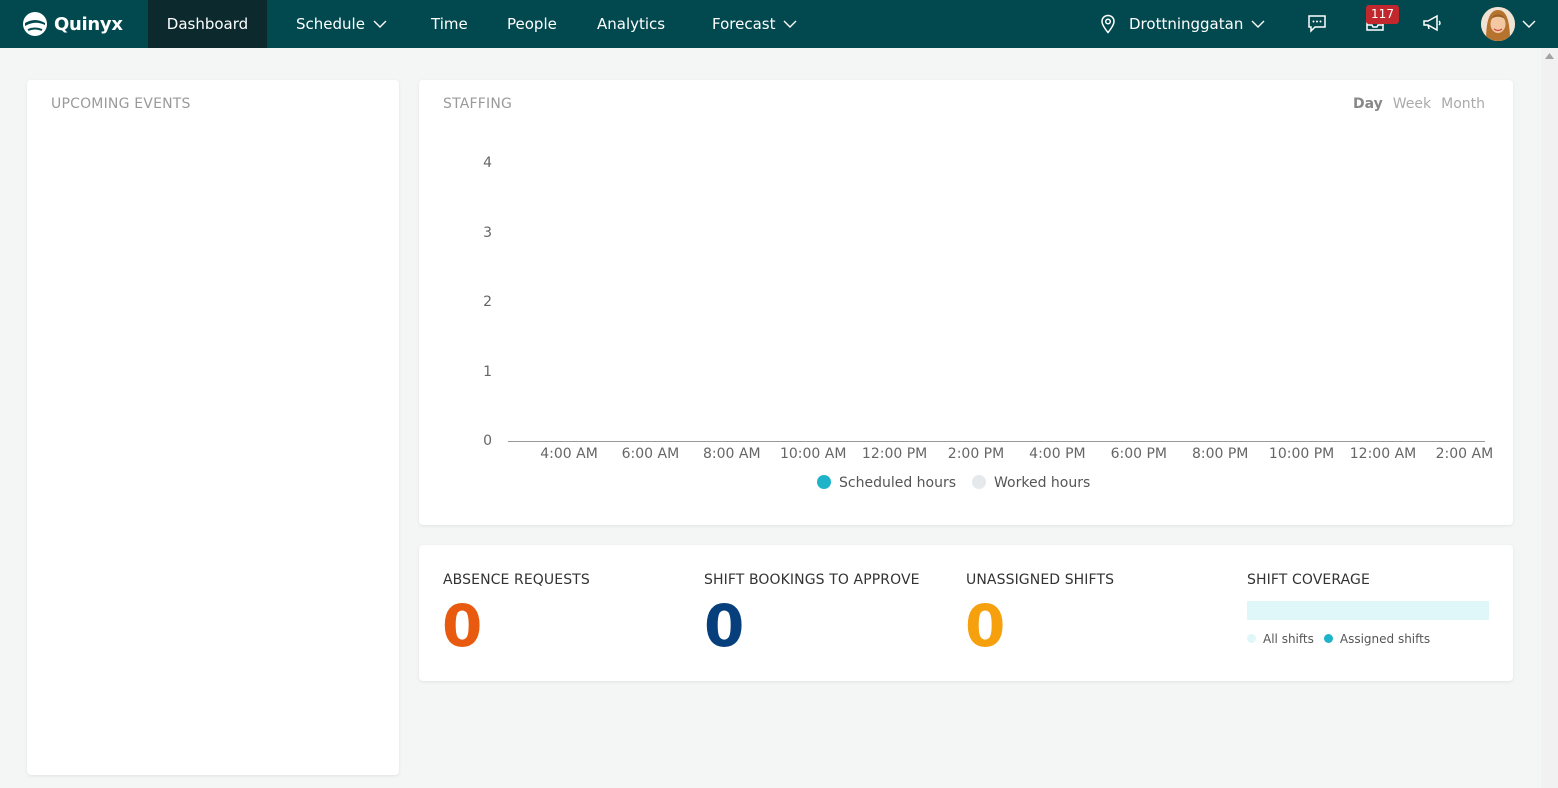 This screenshot has width=1558, height=788. What do you see at coordinates (1288, 639) in the screenshot?
I see `legend-label-all-shifts: All shifts` at bounding box center [1288, 639].